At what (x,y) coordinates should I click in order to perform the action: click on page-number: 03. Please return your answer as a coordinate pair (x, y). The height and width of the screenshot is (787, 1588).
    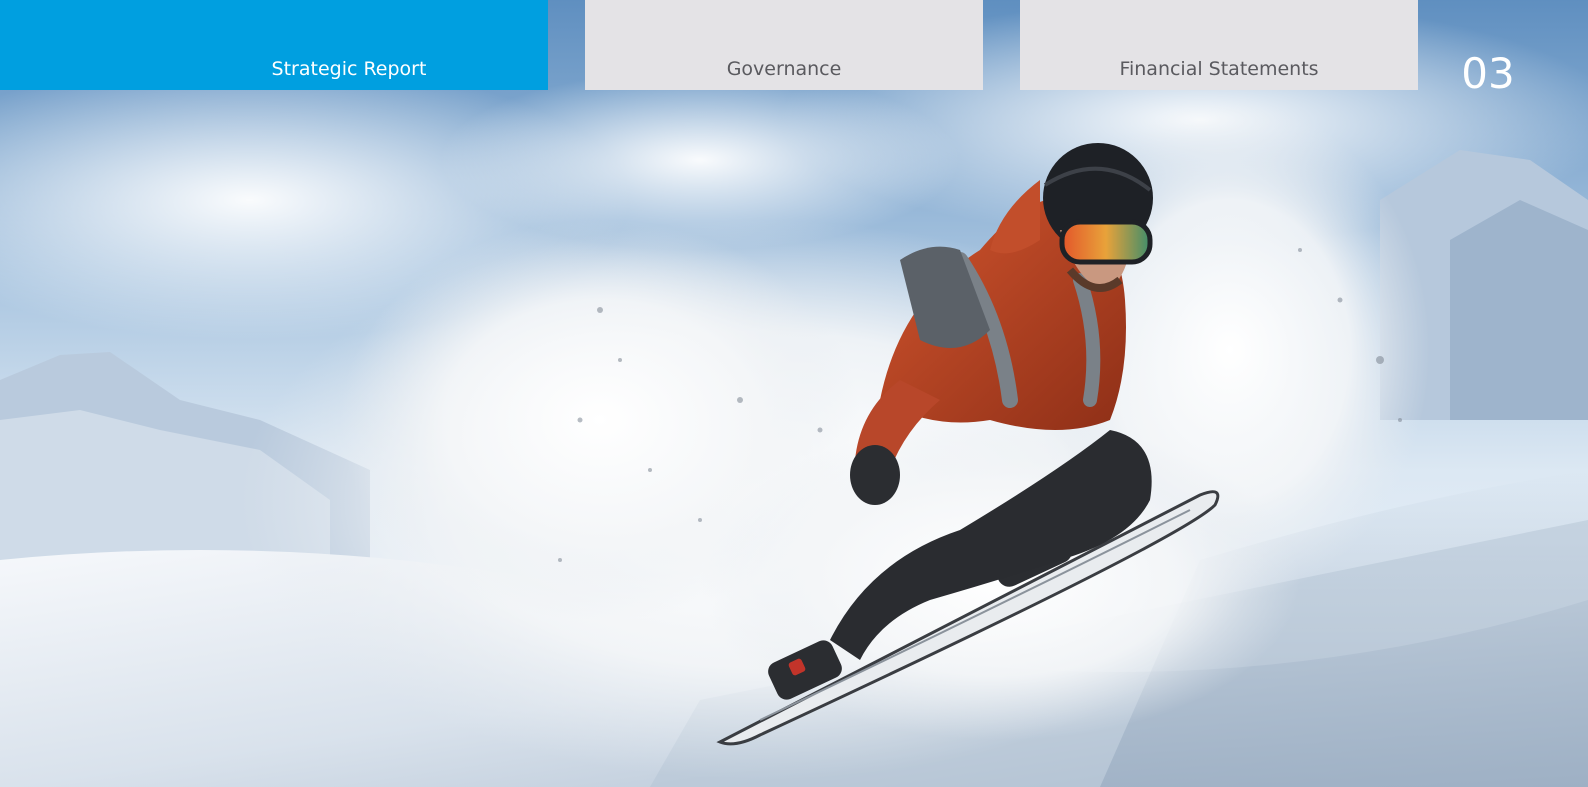
    Looking at the image, I should click on (1488, 73).